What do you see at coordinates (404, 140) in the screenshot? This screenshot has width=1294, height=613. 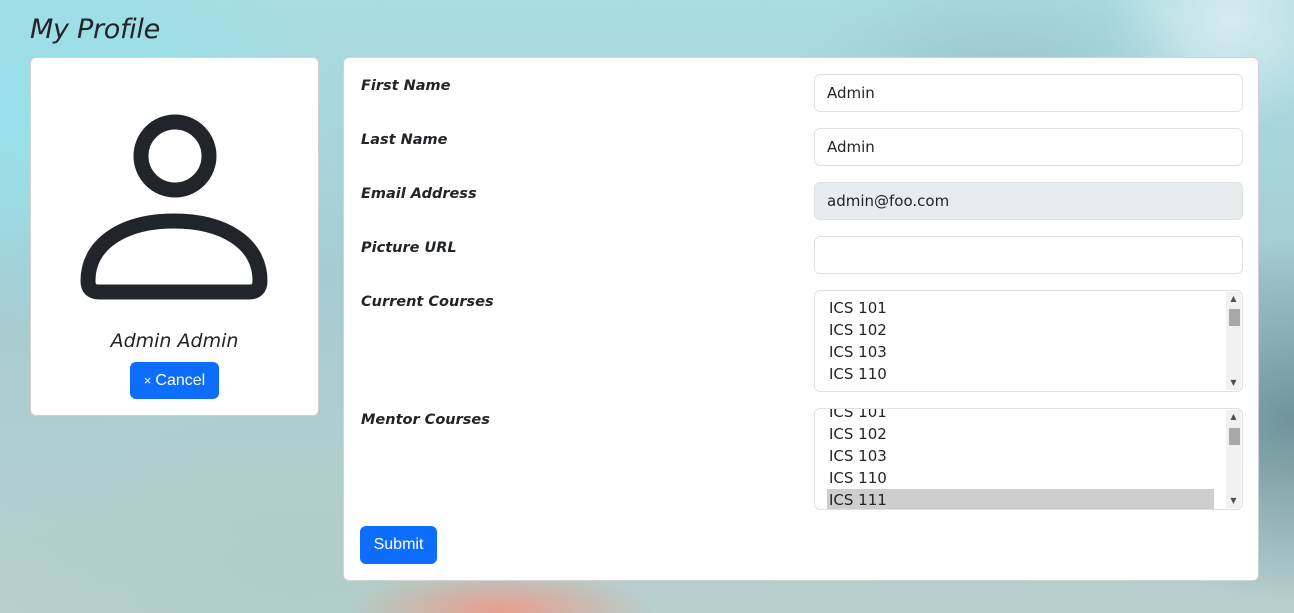 I see `last-name-label: Last Name` at bounding box center [404, 140].